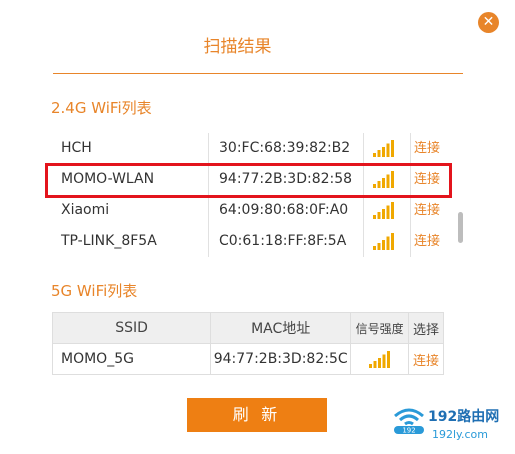 The image size is (515, 454). I want to click on list-item: TP-LINK_8F5A C0:61:18:FF:8F:5A 连接, so click(249, 241).